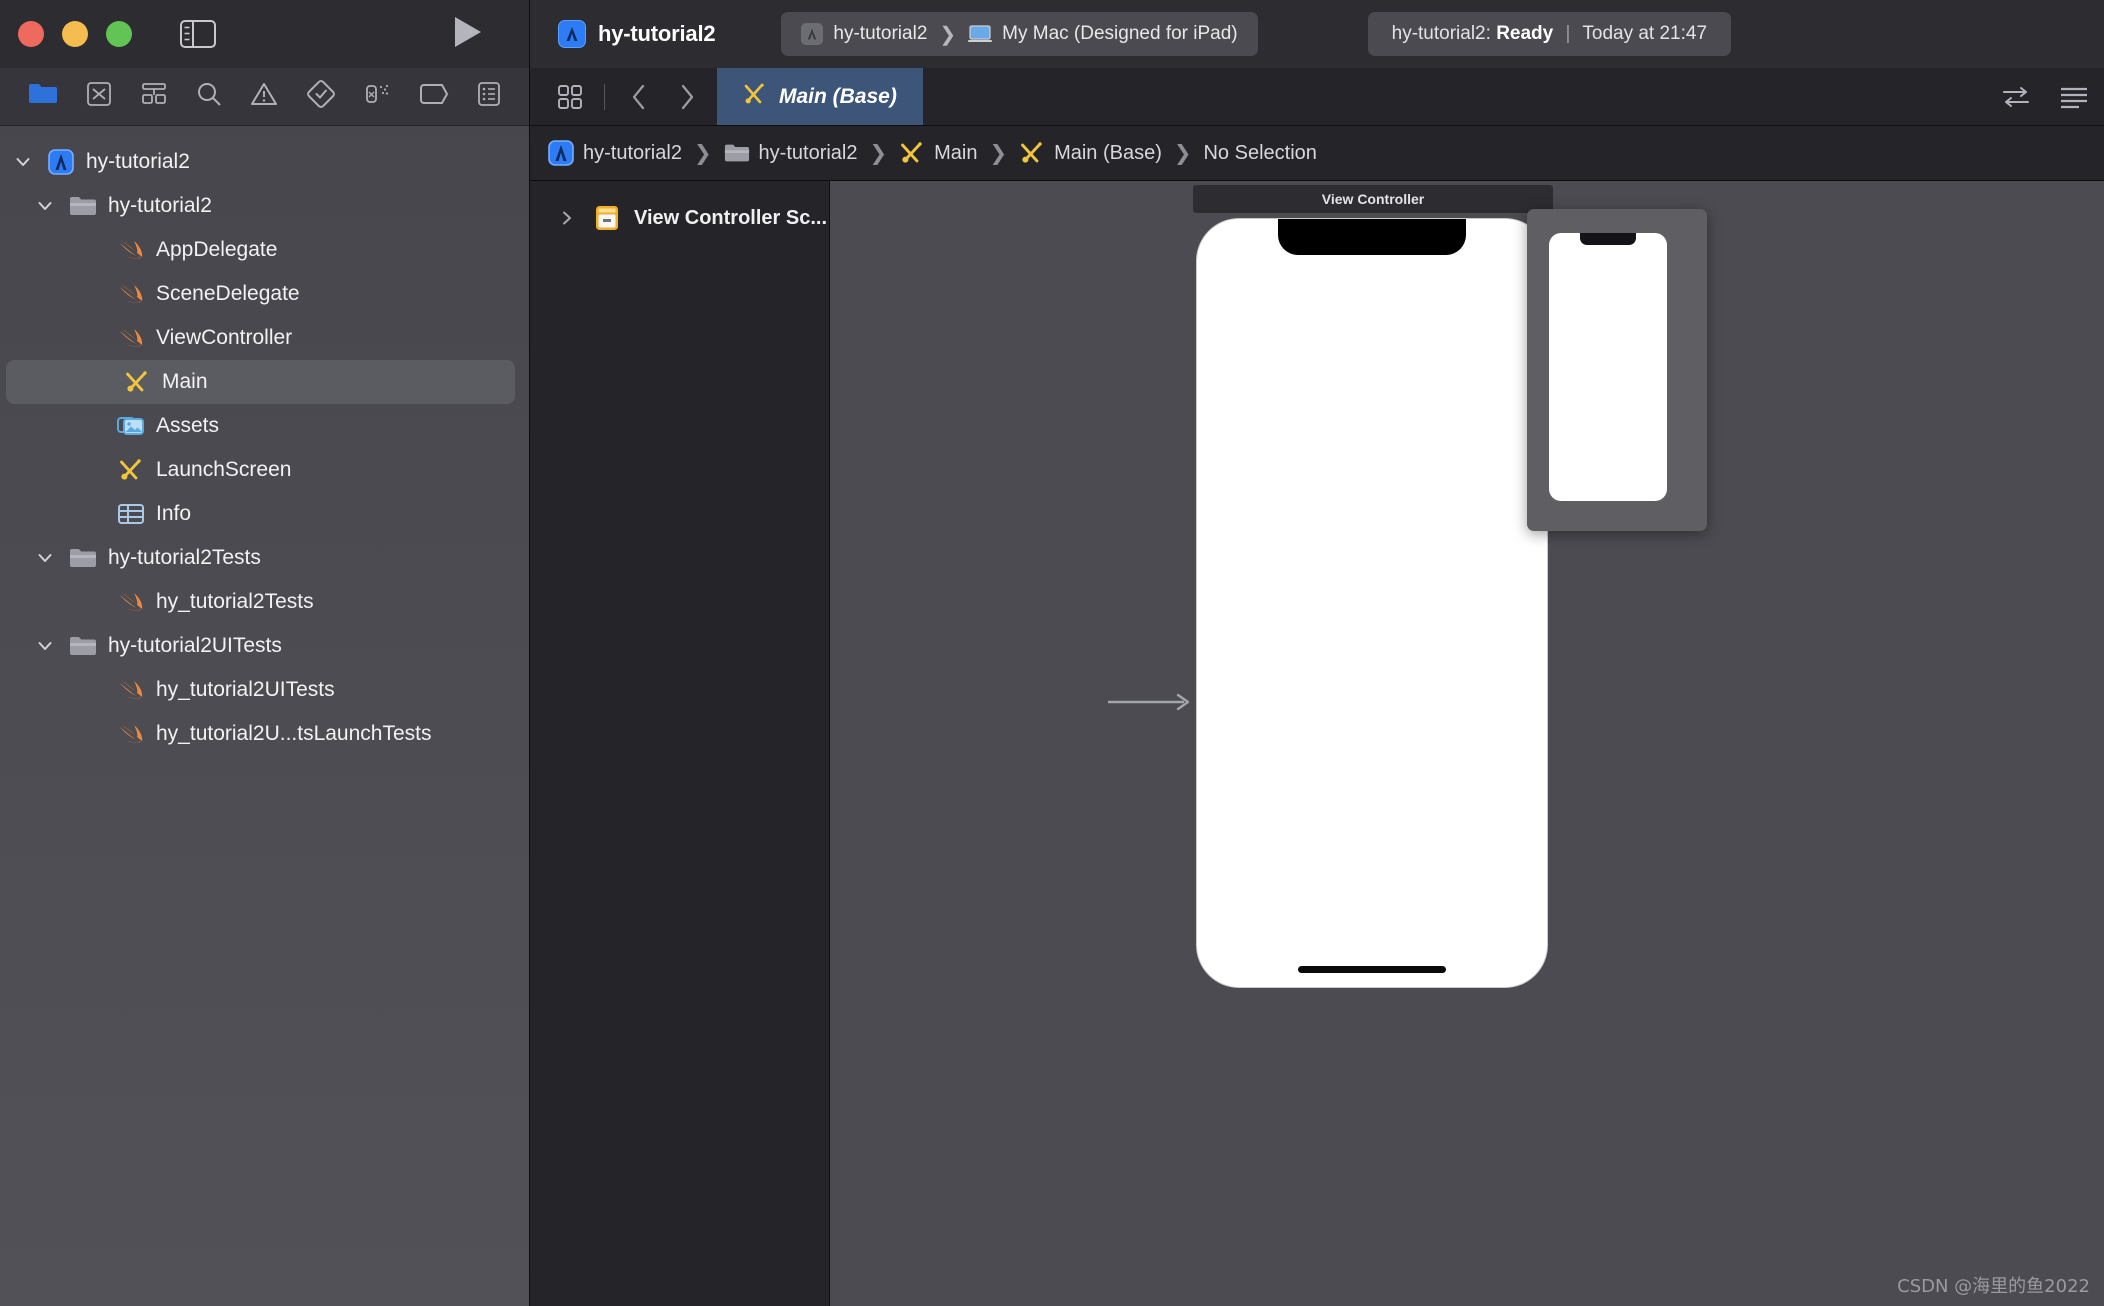  I want to click on chevron-right-icon: ❯, so click(948, 34).